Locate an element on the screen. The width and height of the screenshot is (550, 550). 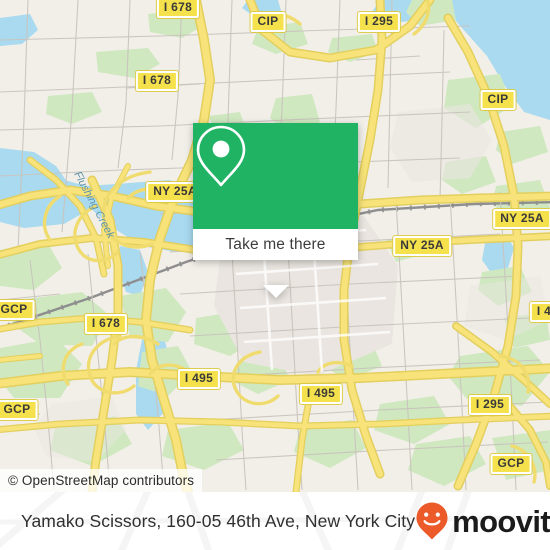
callout-pointer-tail is located at coordinates (275, 291).